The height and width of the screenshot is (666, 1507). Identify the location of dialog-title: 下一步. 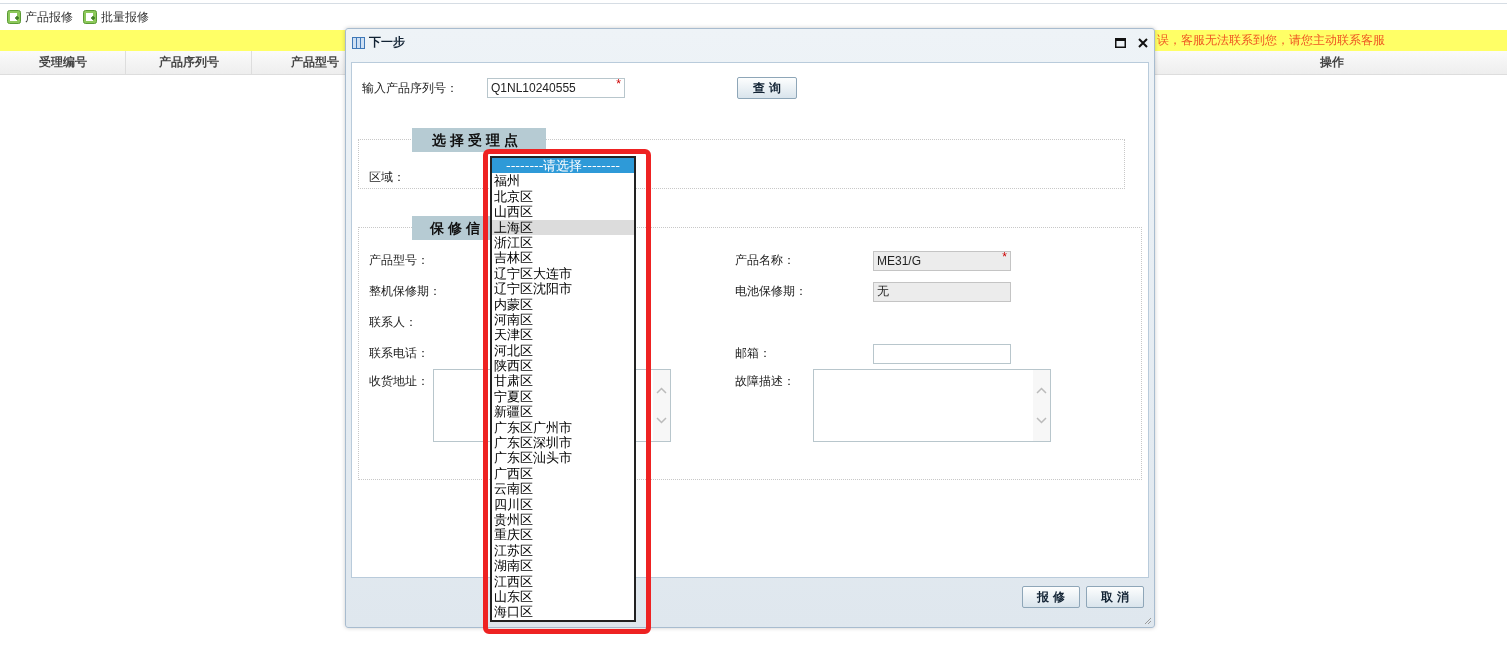
(387, 42).